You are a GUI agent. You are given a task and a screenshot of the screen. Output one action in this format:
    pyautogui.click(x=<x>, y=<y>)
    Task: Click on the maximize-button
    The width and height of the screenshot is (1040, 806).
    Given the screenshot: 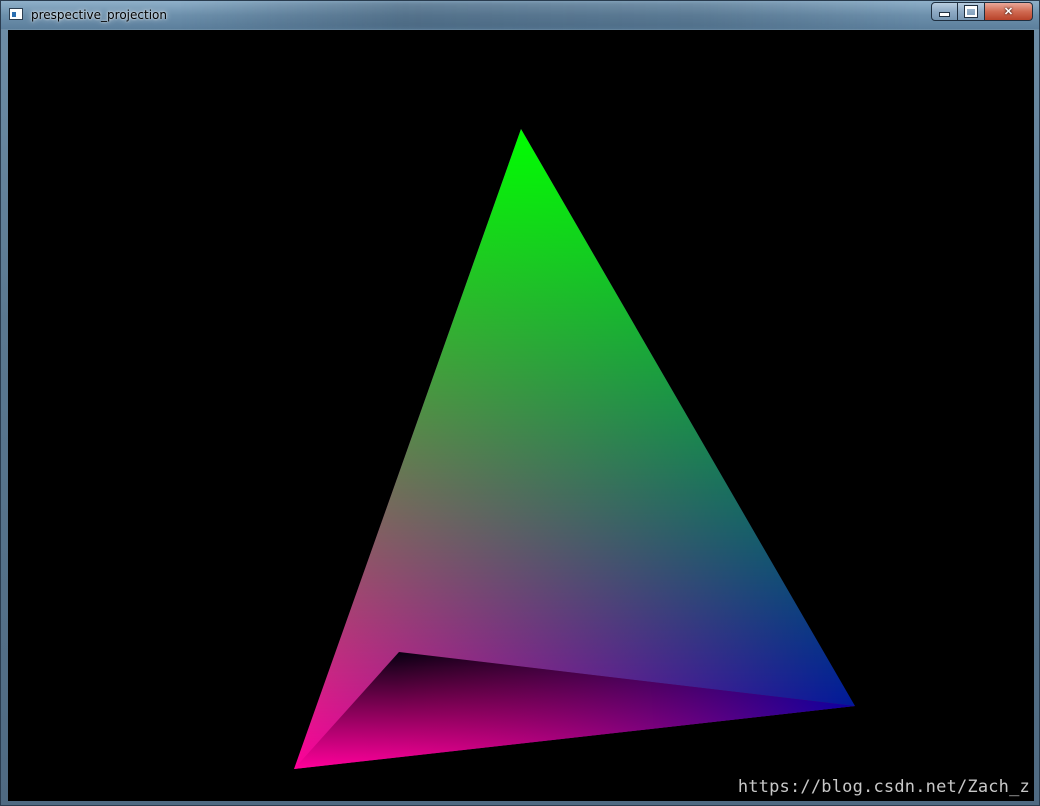 What is the action you would take?
    pyautogui.click(x=971, y=11)
    